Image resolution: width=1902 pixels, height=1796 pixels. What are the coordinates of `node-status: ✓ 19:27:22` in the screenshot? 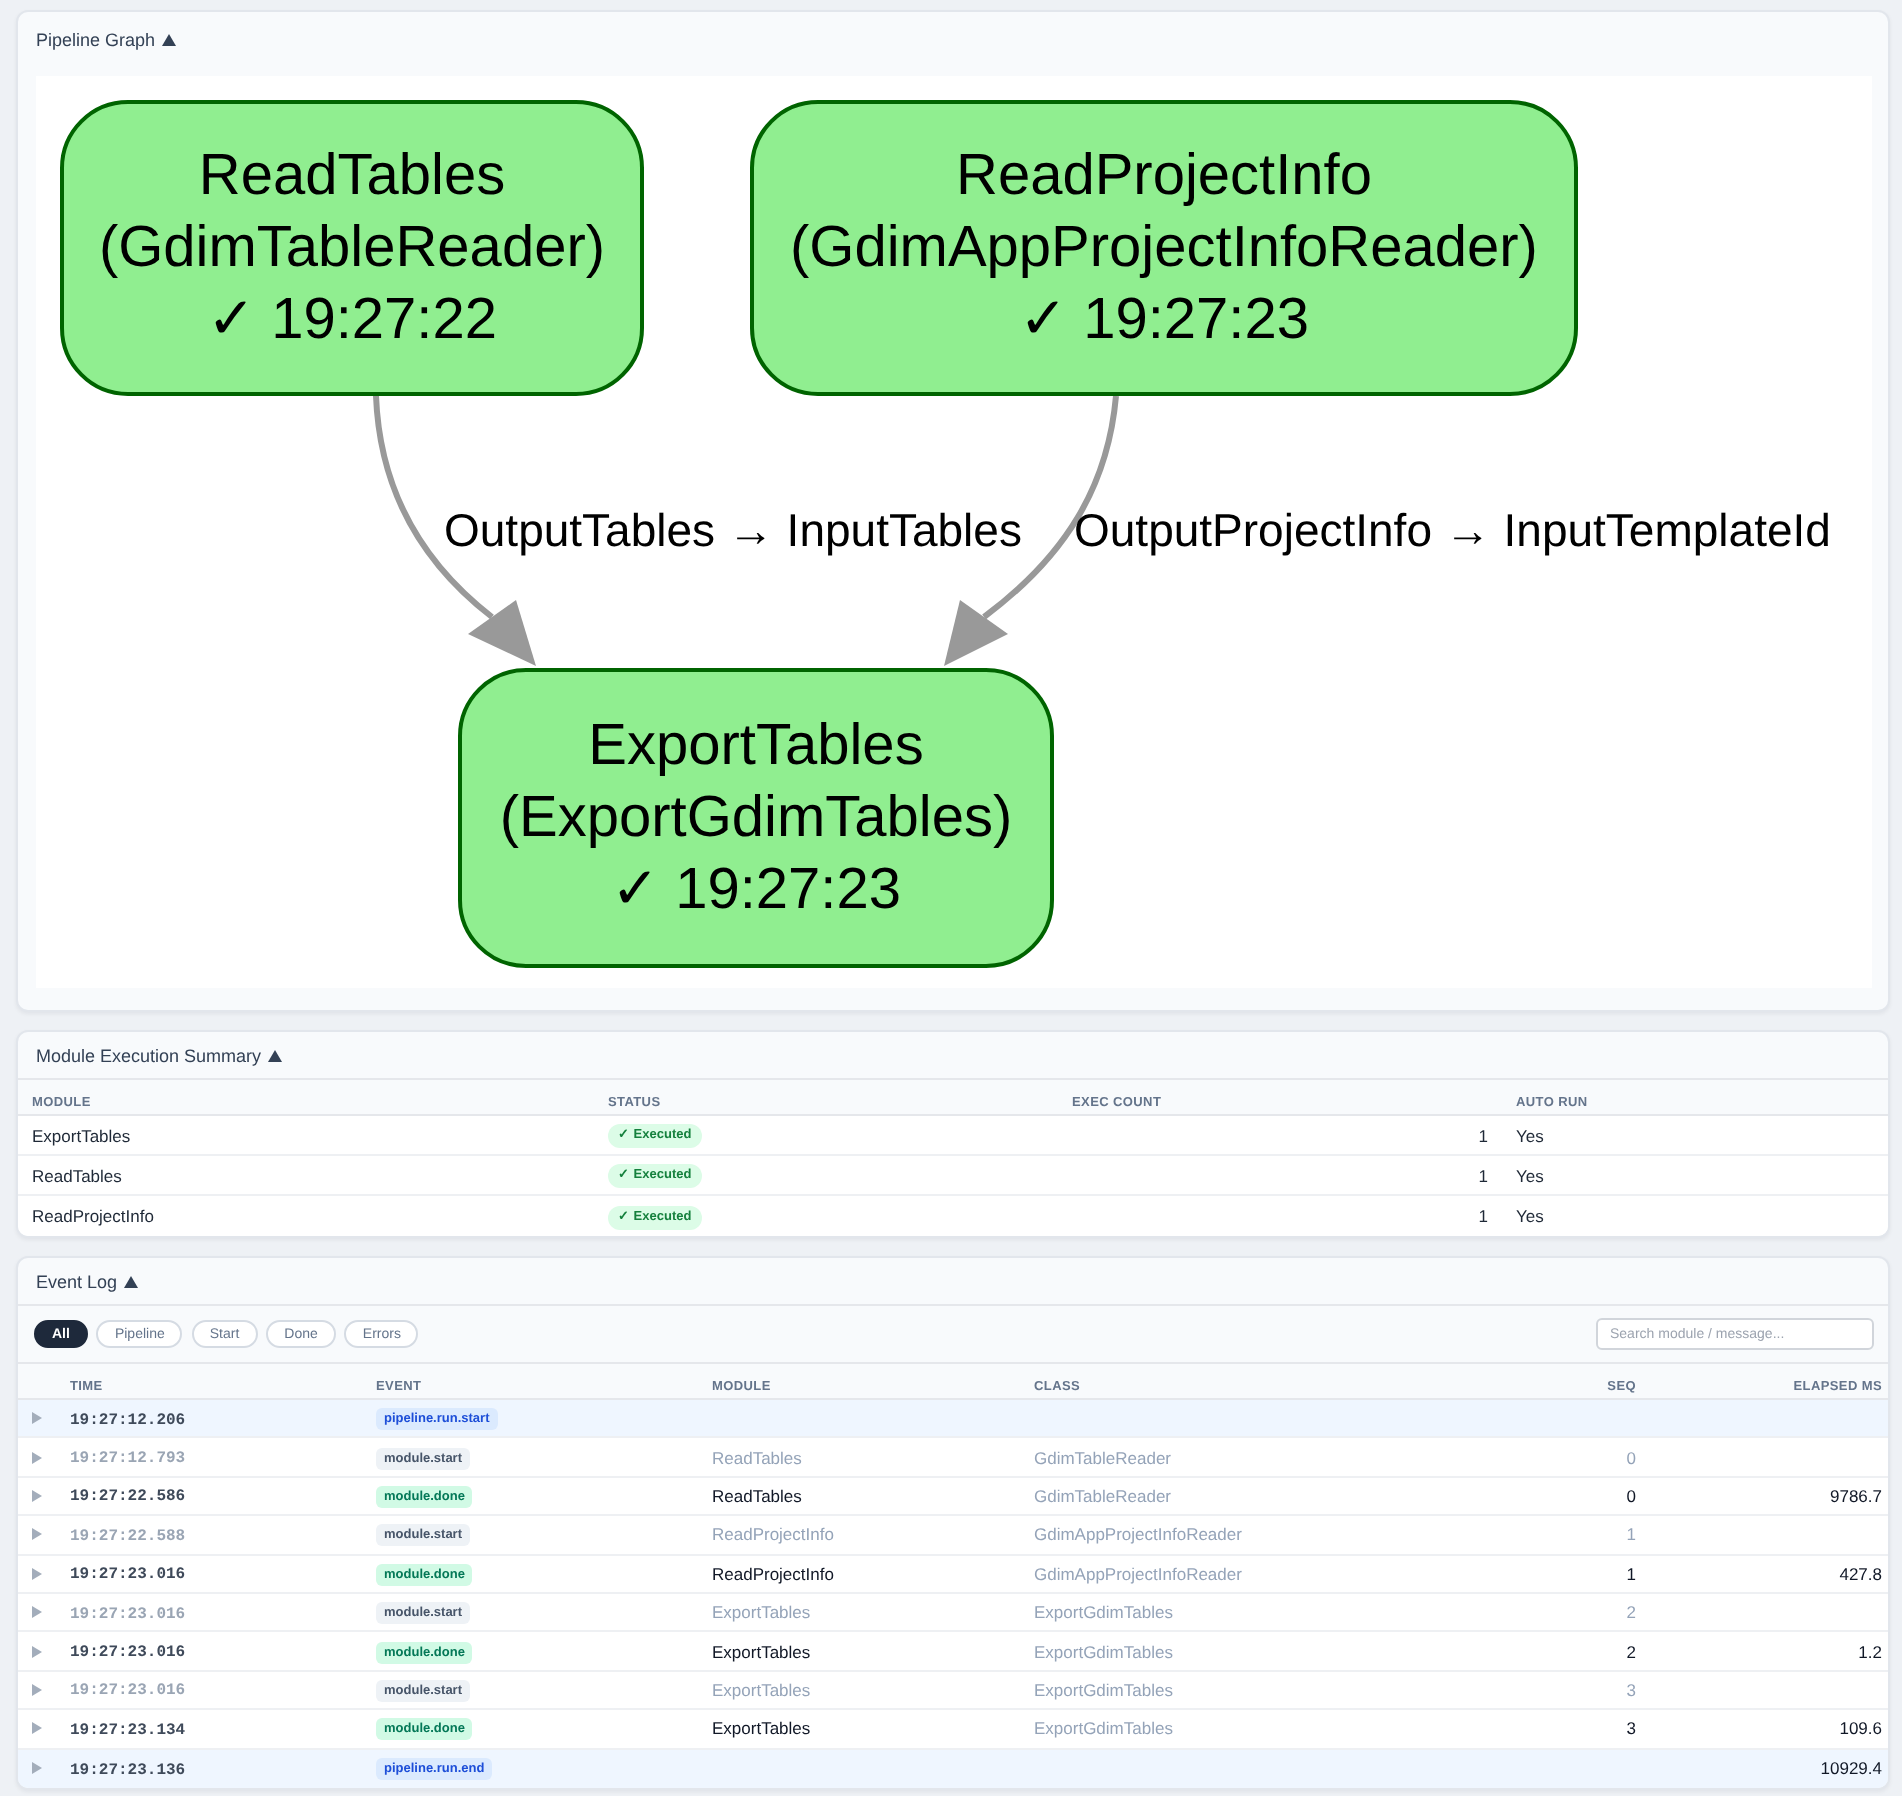 It's located at (352, 321).